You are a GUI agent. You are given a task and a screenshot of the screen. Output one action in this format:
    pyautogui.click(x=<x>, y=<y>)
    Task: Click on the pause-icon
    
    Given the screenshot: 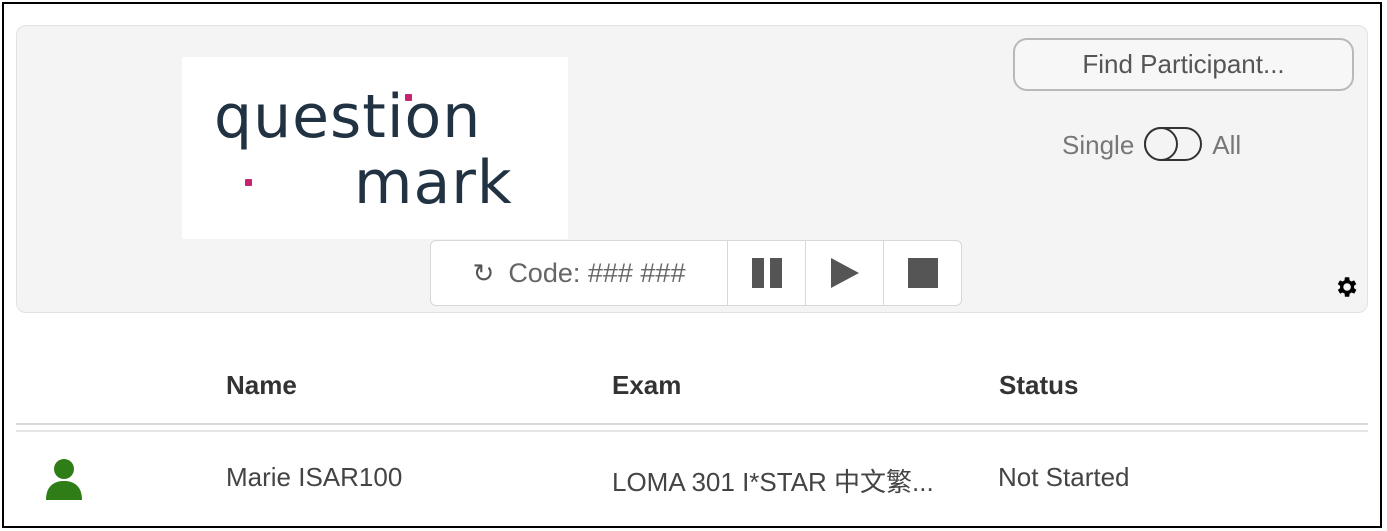 What is the action you would take?
    pyautogui.click(x=766, y=273)
    